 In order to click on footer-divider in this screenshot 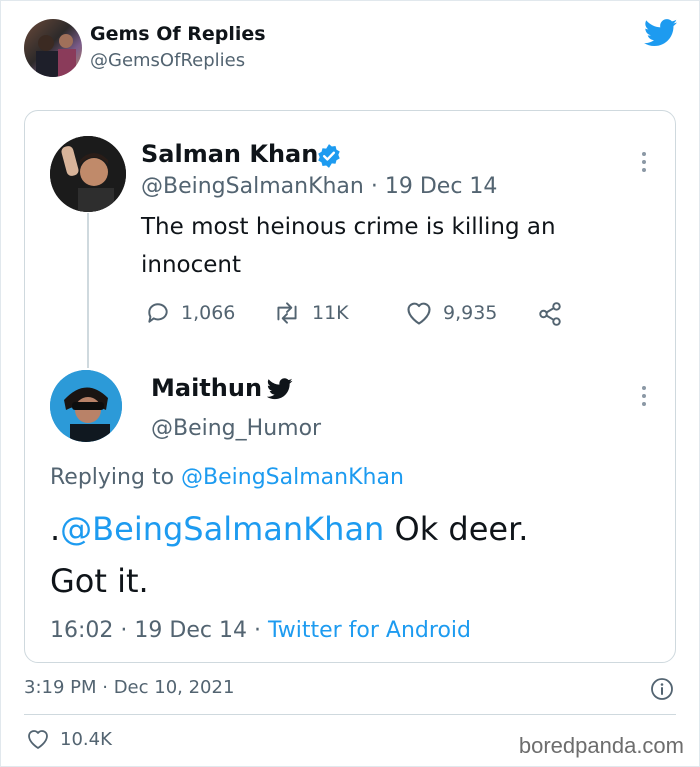, I will do `click(350, 714)`.